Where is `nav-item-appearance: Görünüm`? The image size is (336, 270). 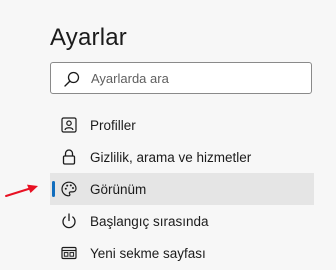 nav-item-appearance: Görünüm is located at coordinates (182, 189).